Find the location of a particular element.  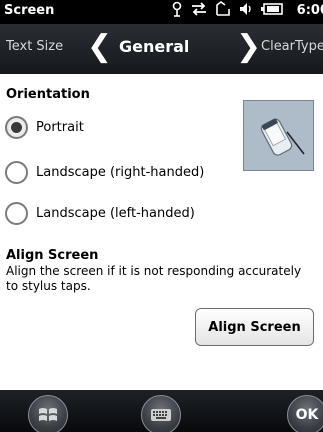

keyboard-button is located at coordinates (161, 413).